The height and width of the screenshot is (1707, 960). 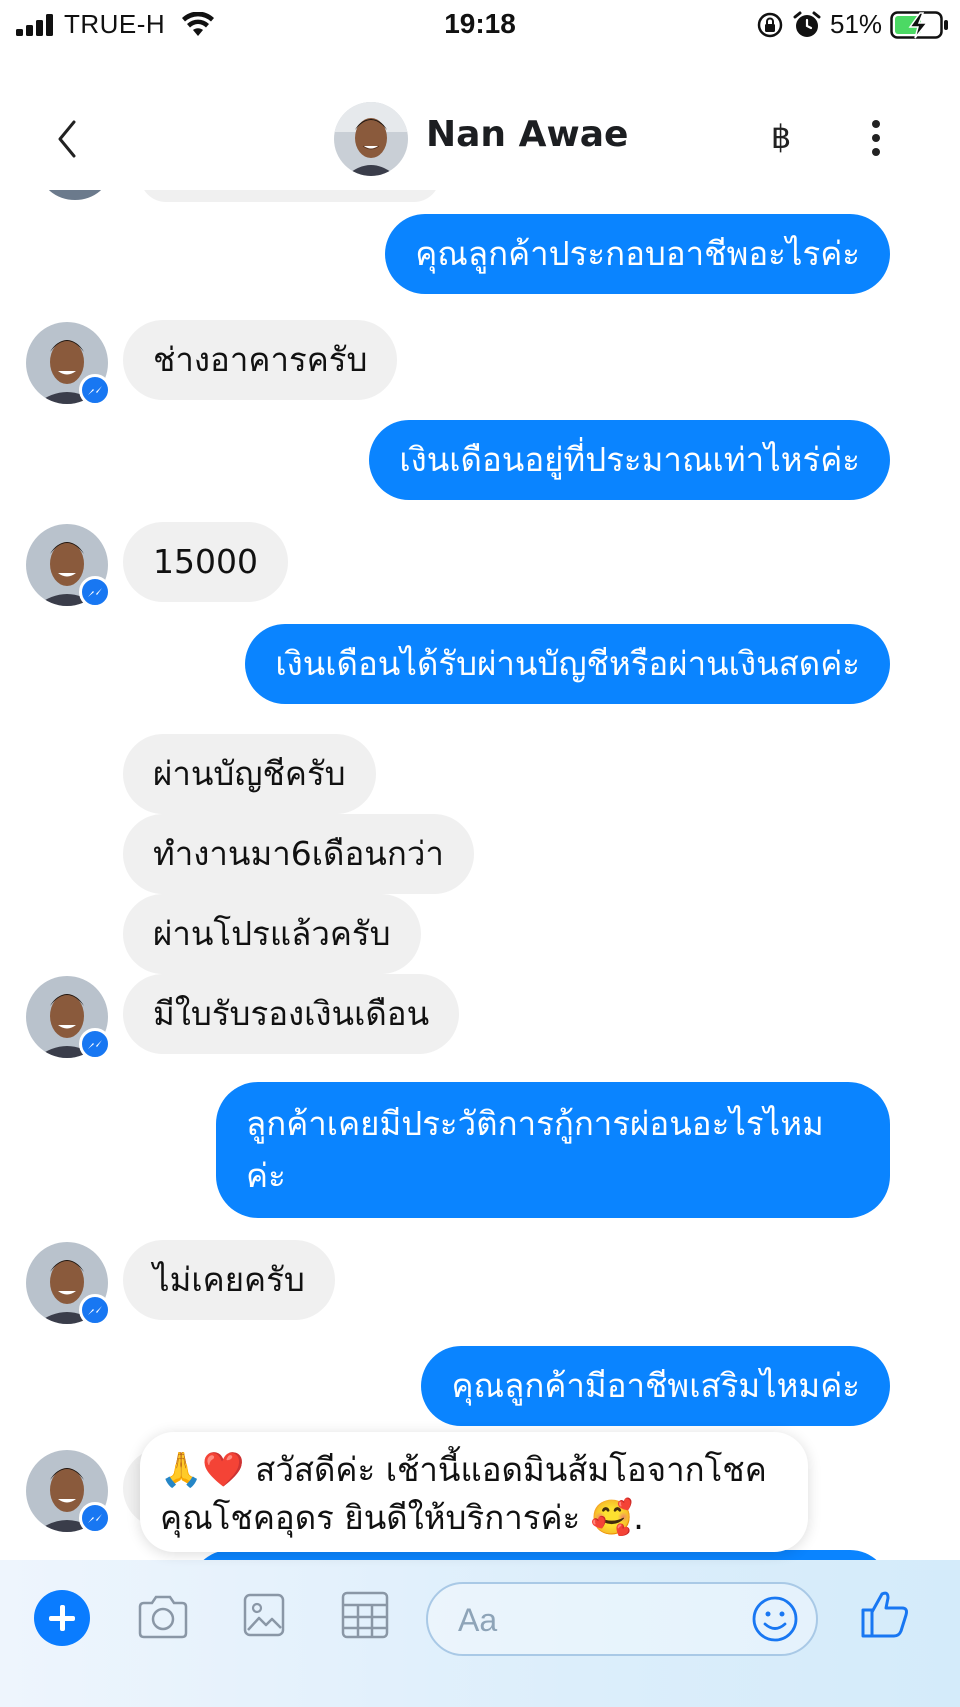 What do you see at coordinates (68, 139) in the screenshot?
I see `back-button` at bounding box center [68, 139].